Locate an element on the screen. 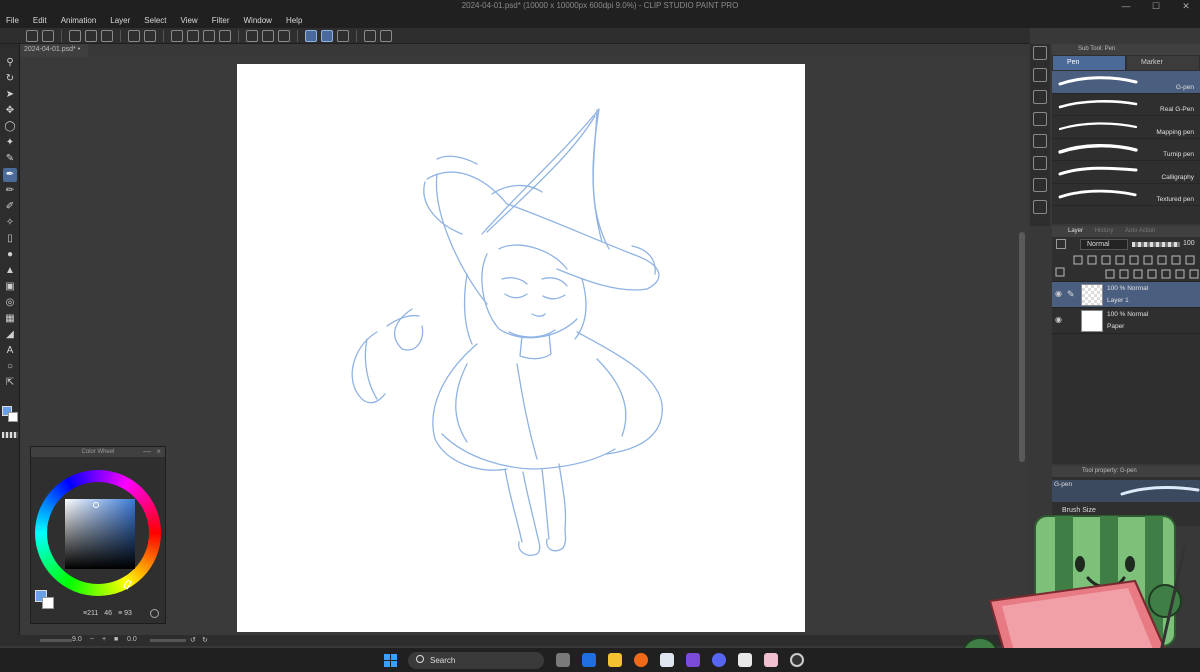  tab-pen: Pen is located at coordinates (1089, 63).